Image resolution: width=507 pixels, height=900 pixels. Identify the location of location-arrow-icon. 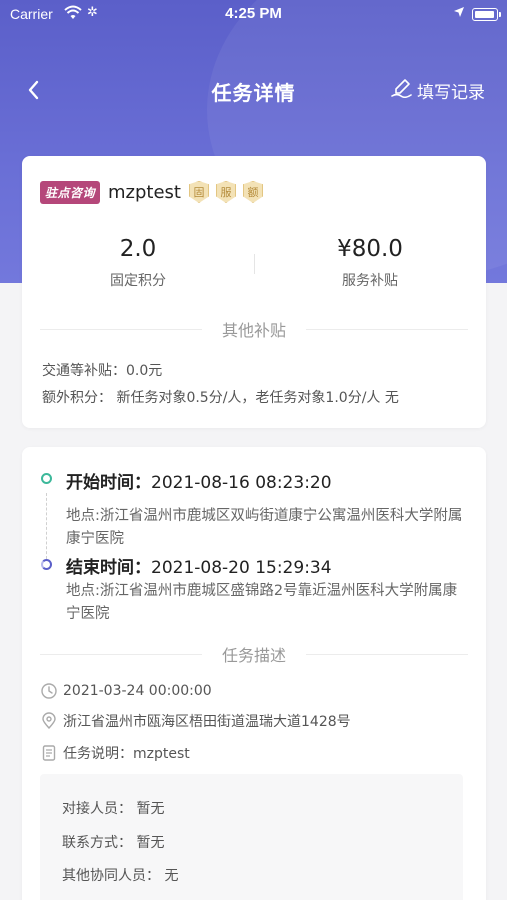
(459, 13).